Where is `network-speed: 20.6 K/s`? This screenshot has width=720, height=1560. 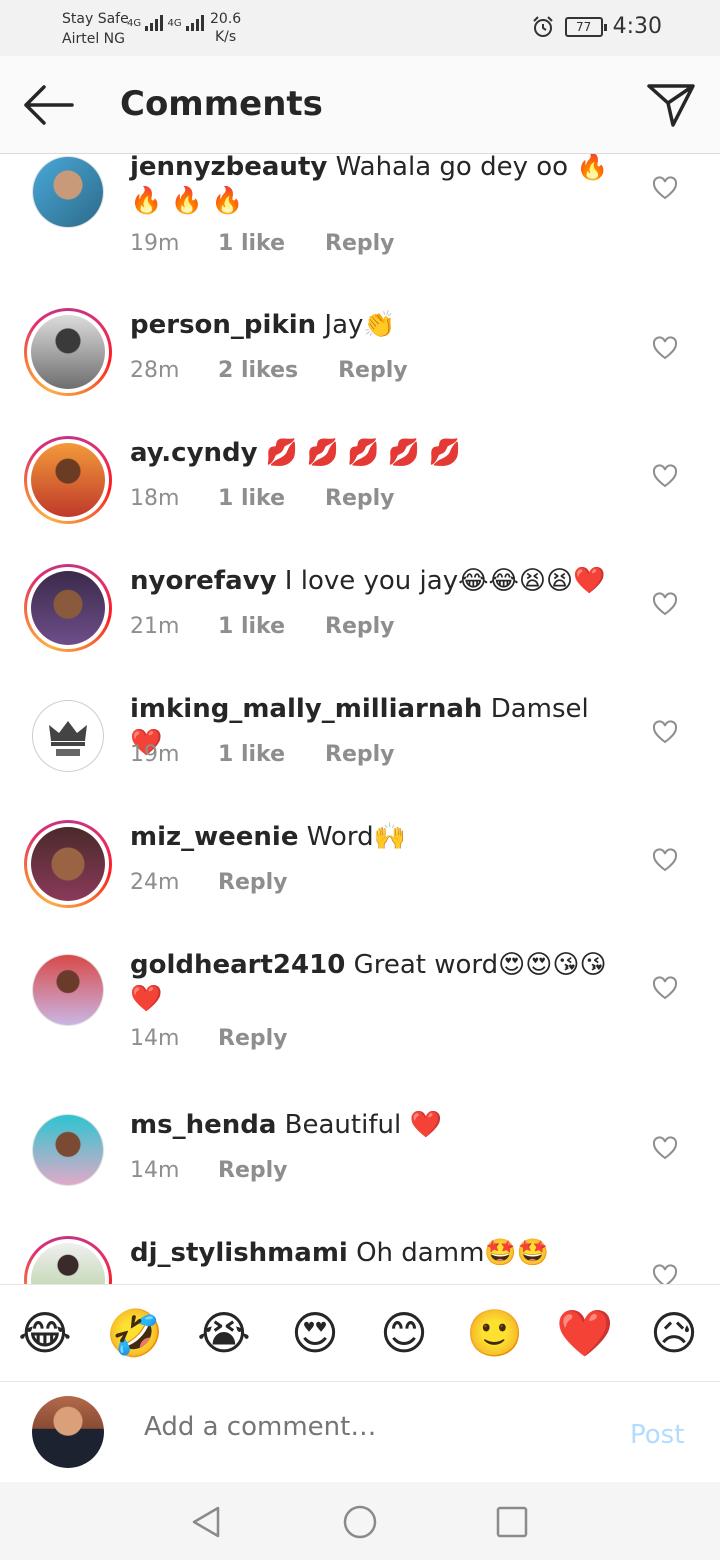
network-speed: 20.6 K/s is located at coordinates (225, 28).